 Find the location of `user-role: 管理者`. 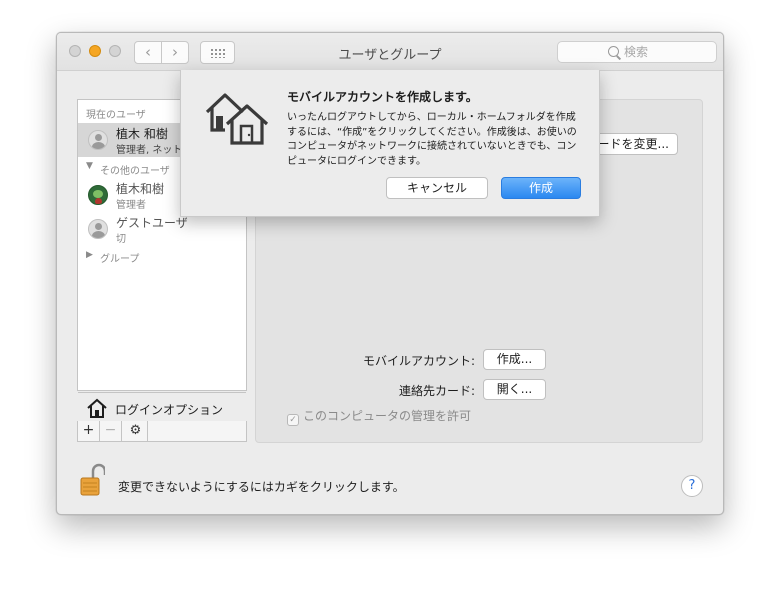

user-role: 管理者 is located at coordinates (131, 205).